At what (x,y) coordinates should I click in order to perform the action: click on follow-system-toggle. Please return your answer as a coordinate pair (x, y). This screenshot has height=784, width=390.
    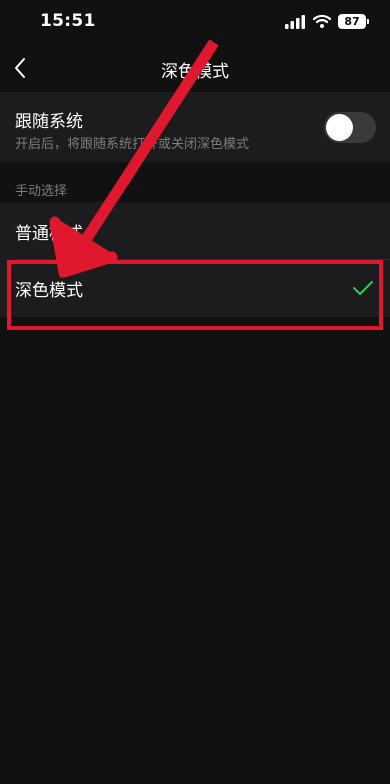
    Looking at the image, I should click on (350, 127).